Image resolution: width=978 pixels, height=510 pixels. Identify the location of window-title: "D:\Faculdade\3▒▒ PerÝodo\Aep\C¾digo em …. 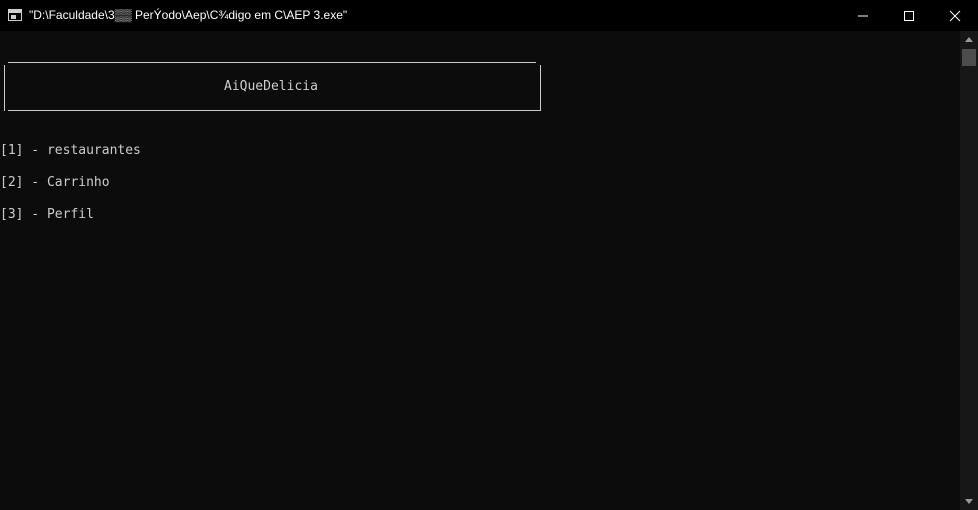
(188, 15).